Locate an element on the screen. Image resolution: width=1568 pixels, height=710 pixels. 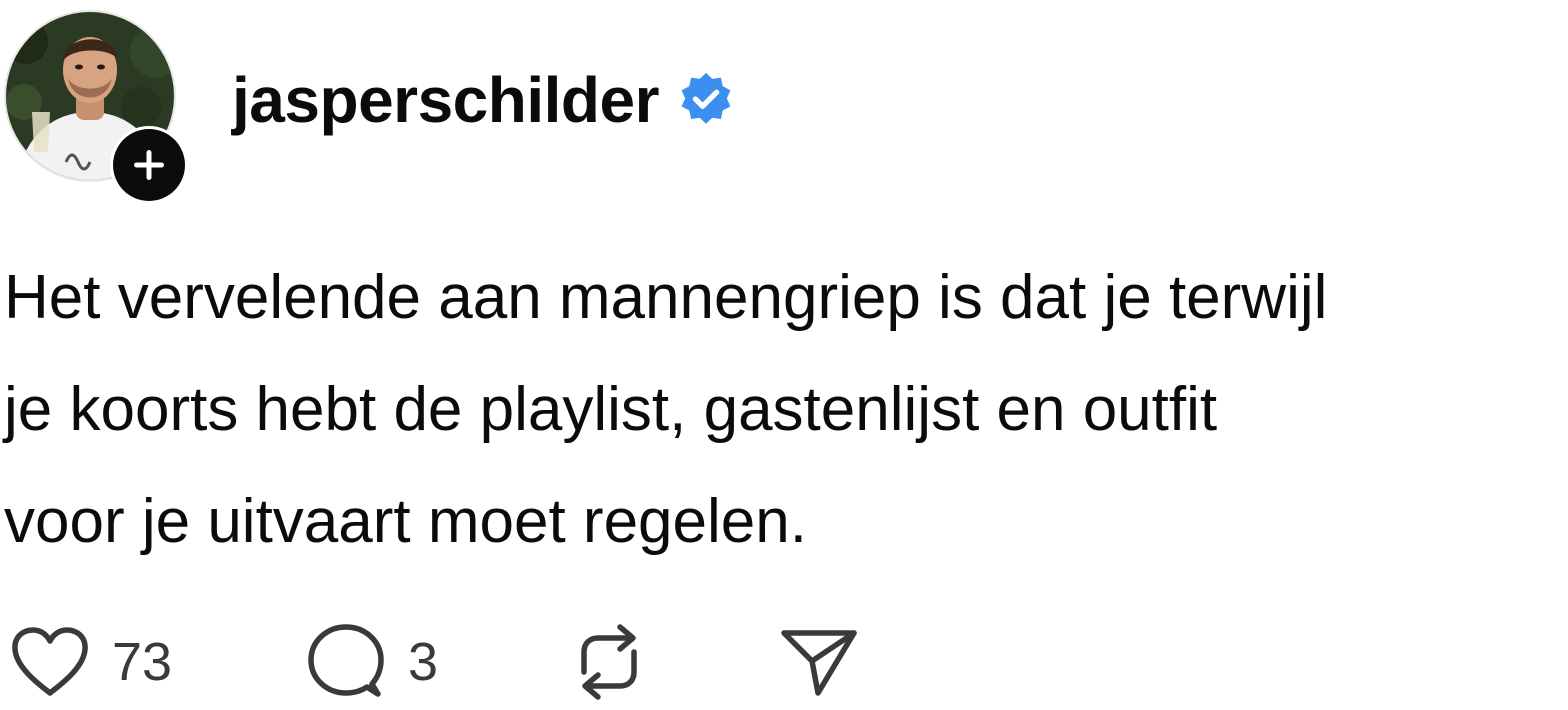
send-icon is located at coordinates (819, 663).